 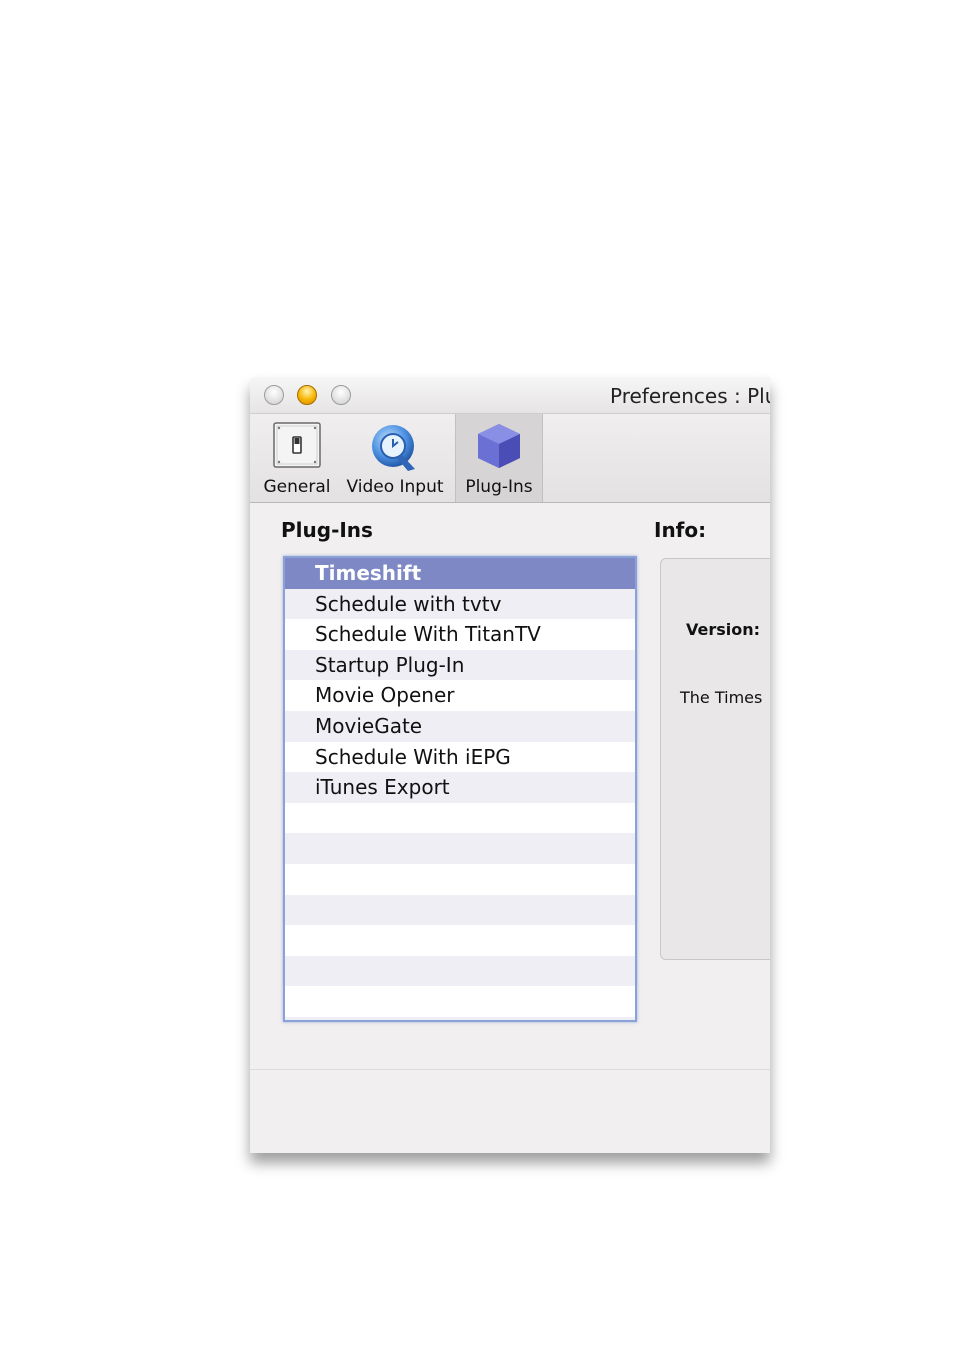 What do you see at coordinates (307, 395) in the screenshot?
I see `minimize-button` at bounding box center [307, 395].